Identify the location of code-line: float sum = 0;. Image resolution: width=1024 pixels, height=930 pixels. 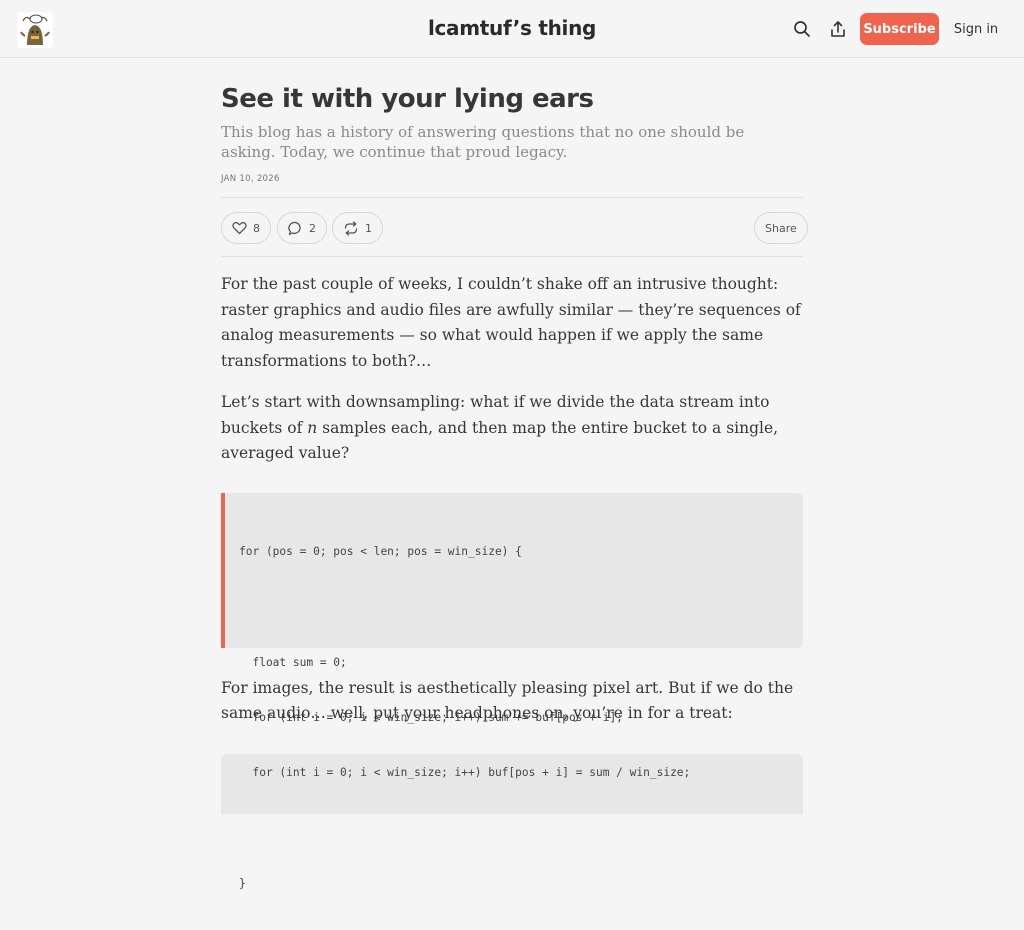
(293, 662).